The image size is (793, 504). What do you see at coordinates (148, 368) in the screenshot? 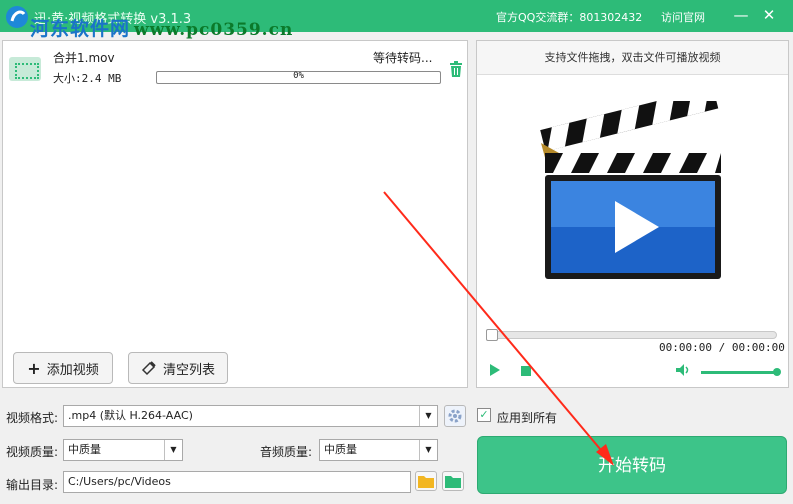
I see `broom-icon` at bounding box center [148, 368].